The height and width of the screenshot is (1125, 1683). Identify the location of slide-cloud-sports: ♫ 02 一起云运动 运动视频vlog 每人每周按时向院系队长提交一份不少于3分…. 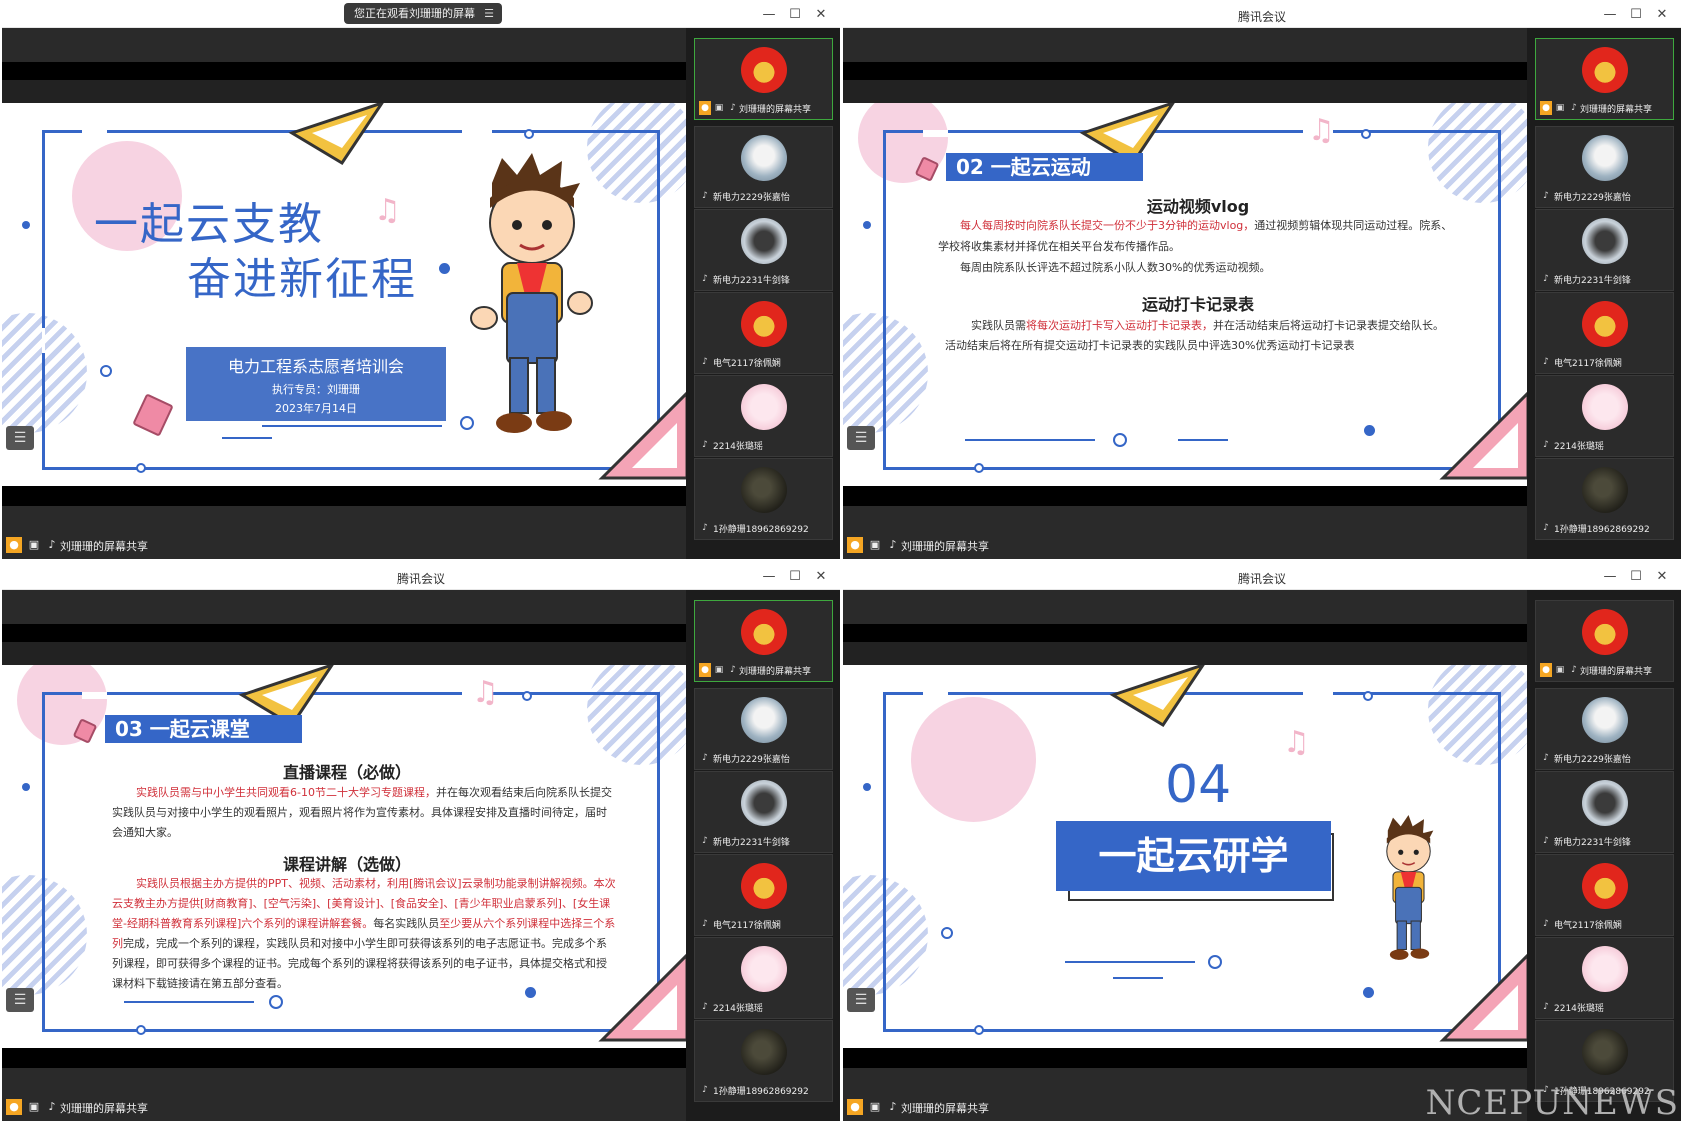
(1185, 294).